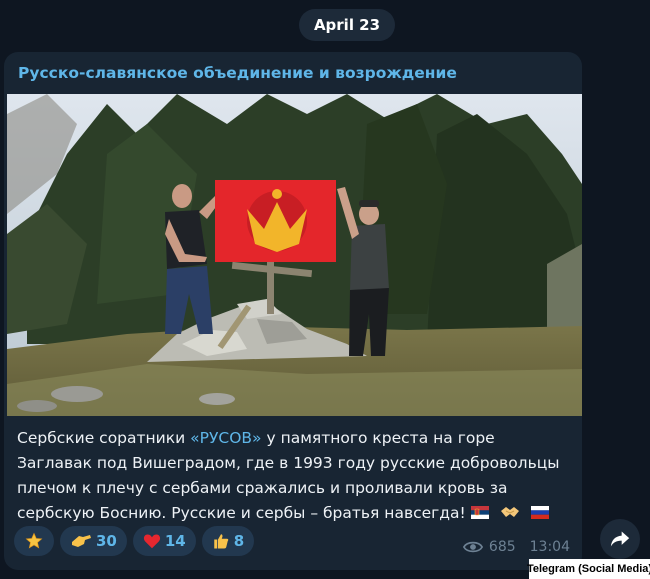 The image size is (650, 579). What do you see at coordinates (479, 512) in the screenshot?
I see `serbia-flag-icon` at bounding box center [479, 512].